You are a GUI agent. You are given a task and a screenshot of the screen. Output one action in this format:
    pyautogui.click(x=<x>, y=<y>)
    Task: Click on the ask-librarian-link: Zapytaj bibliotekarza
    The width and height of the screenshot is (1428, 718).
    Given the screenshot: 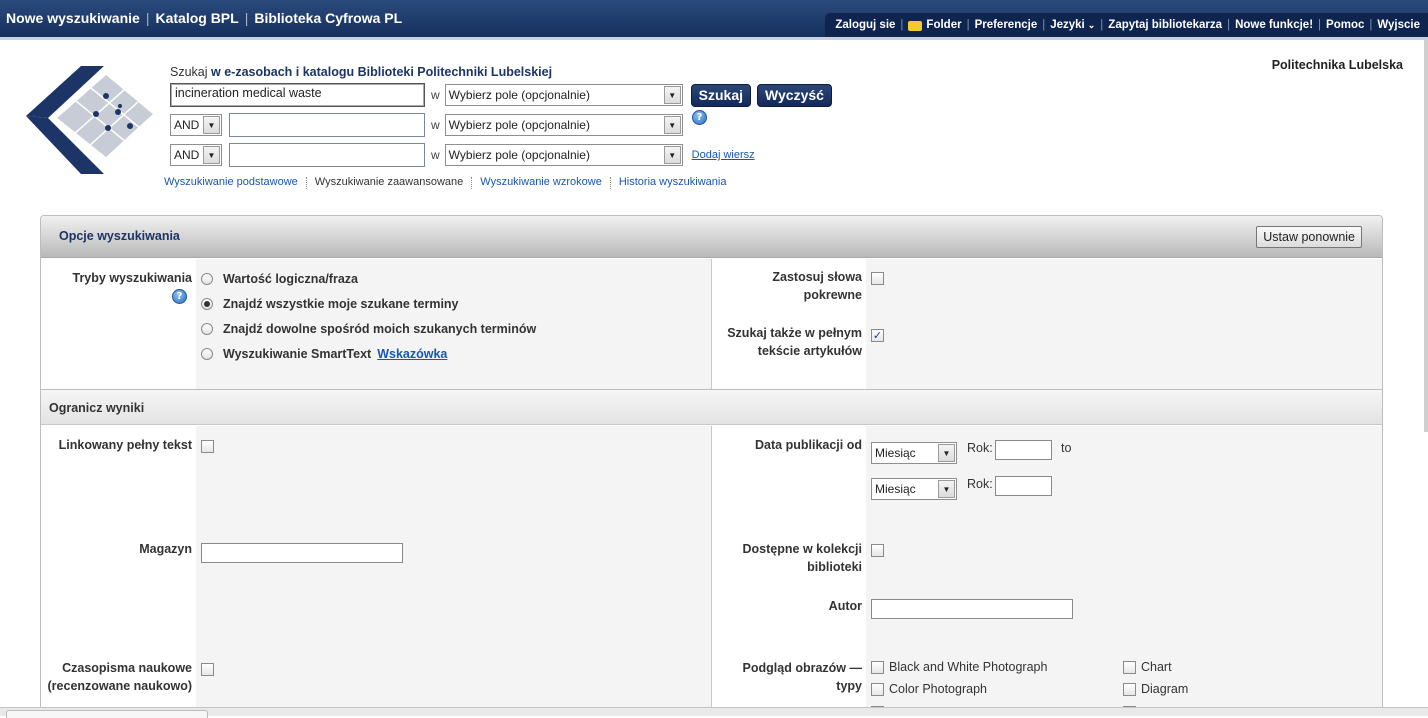 What is the action you would take?
    pyautogui.click(x=1165, y=25)
    